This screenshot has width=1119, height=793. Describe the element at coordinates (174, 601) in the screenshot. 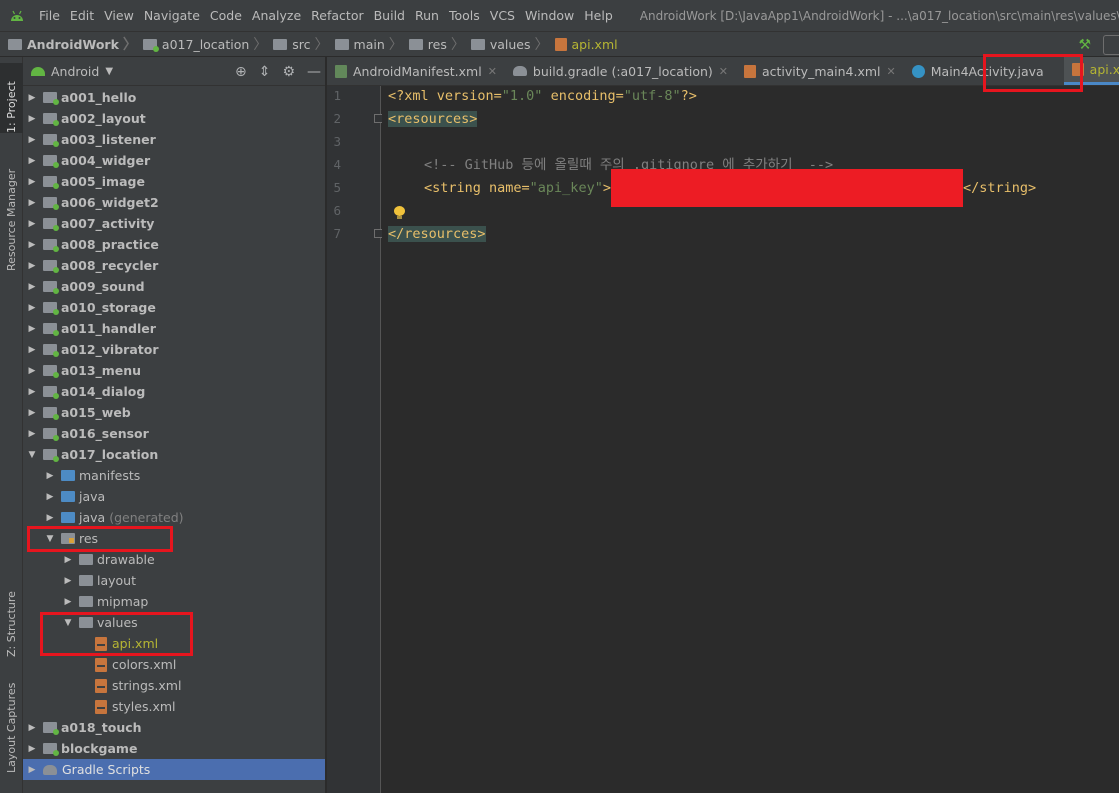

I see `tree-item-mipmap: ▶ mipmap` at that location.